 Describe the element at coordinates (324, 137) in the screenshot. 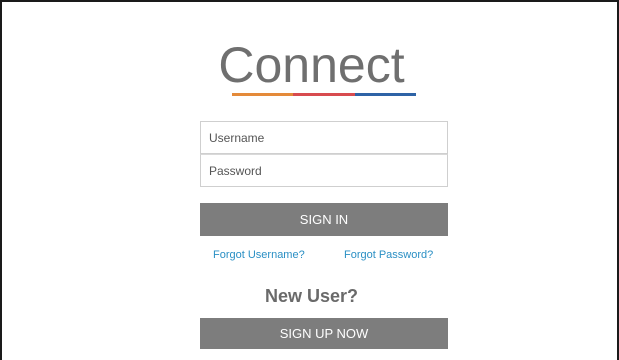

I see `username-input` at that location.